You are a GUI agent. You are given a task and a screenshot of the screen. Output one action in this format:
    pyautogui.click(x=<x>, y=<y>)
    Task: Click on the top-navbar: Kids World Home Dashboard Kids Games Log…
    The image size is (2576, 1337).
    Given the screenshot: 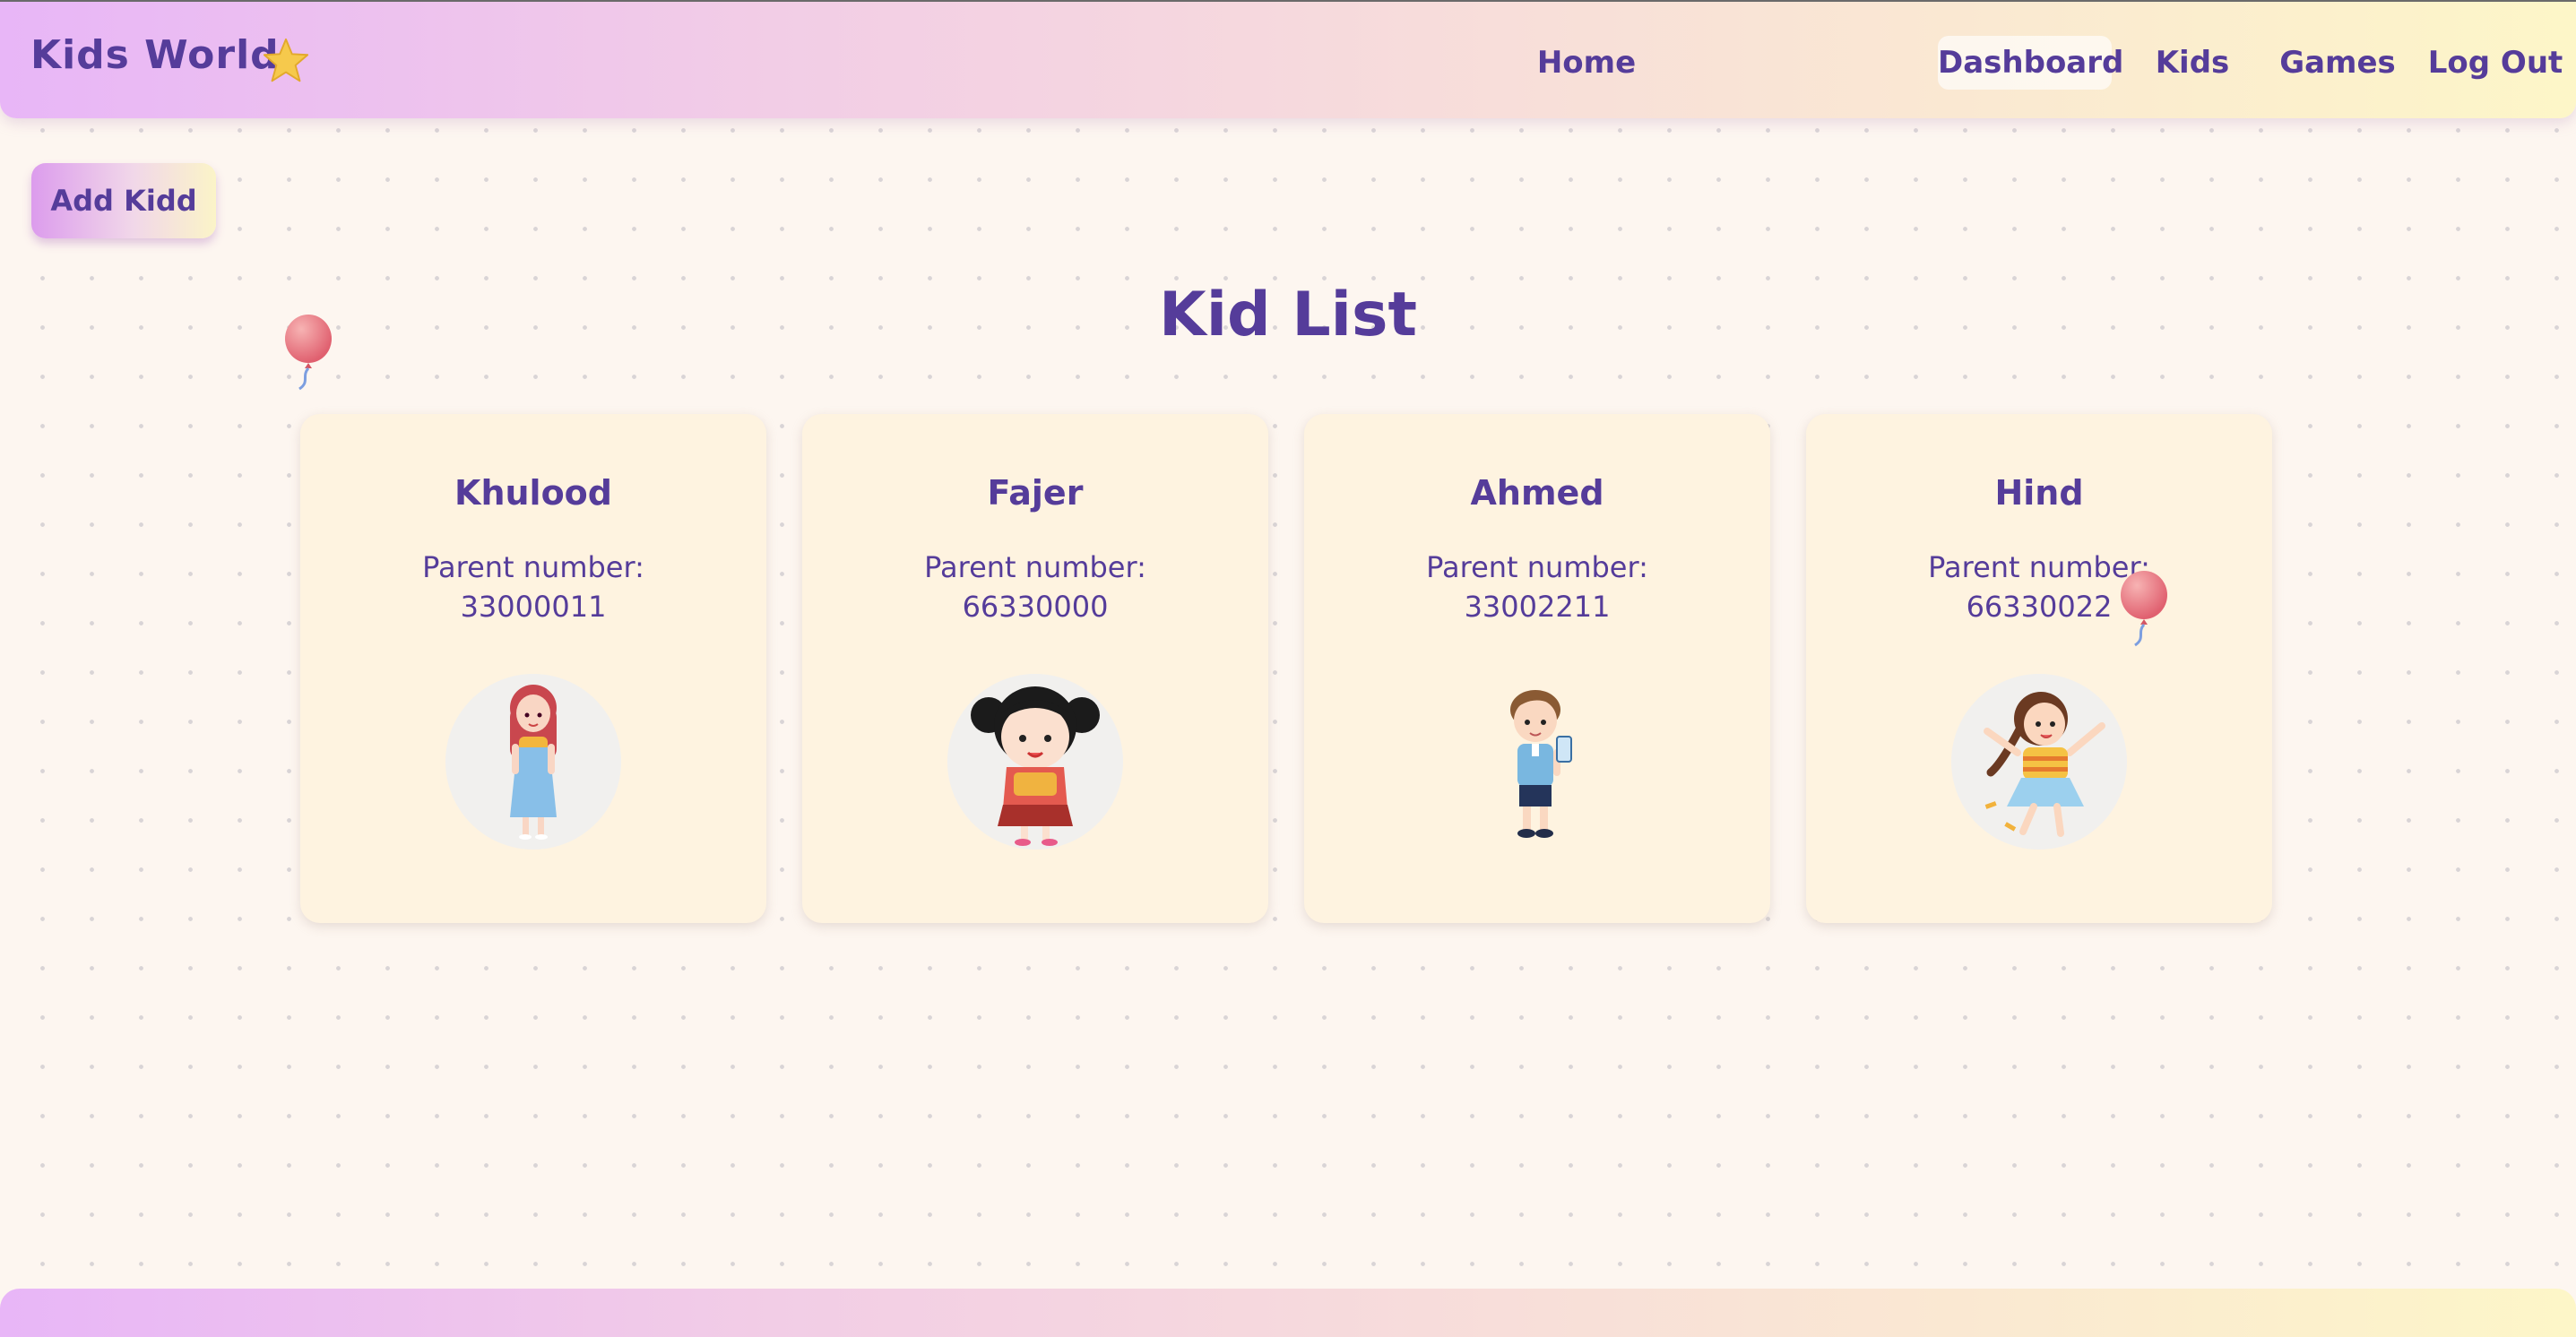 What is the action you would take?
    pyautogui.click(x=1288, y=59)
    